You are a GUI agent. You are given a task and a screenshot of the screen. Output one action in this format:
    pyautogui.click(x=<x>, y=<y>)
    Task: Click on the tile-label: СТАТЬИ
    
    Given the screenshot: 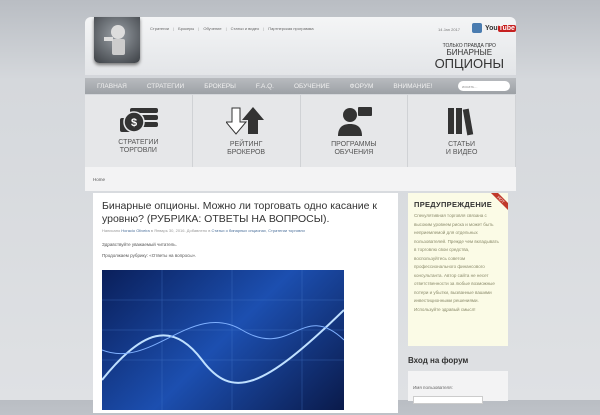 What is the action you would take?
    pyautogui.click(x=462, y=144)
    